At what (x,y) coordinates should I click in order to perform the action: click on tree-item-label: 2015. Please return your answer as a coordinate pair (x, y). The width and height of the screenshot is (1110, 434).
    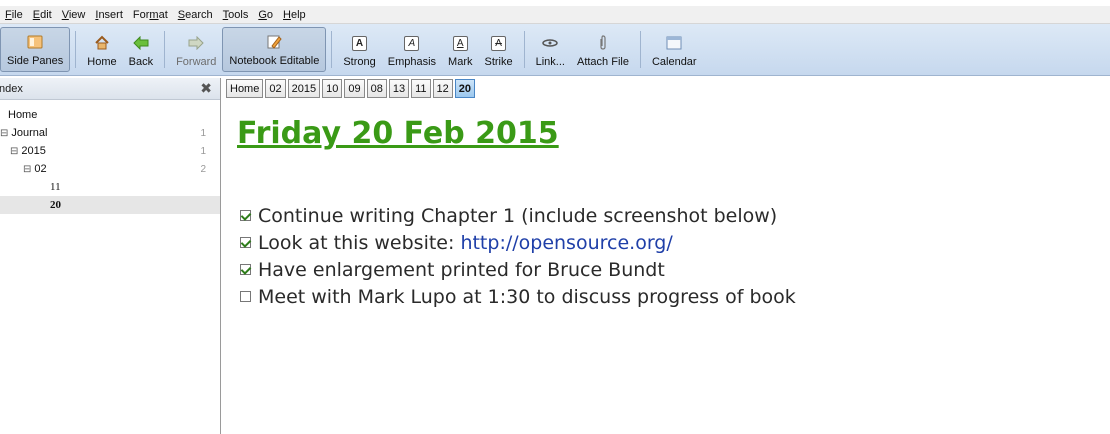
    Looking at the image, I should click on (33, 151).